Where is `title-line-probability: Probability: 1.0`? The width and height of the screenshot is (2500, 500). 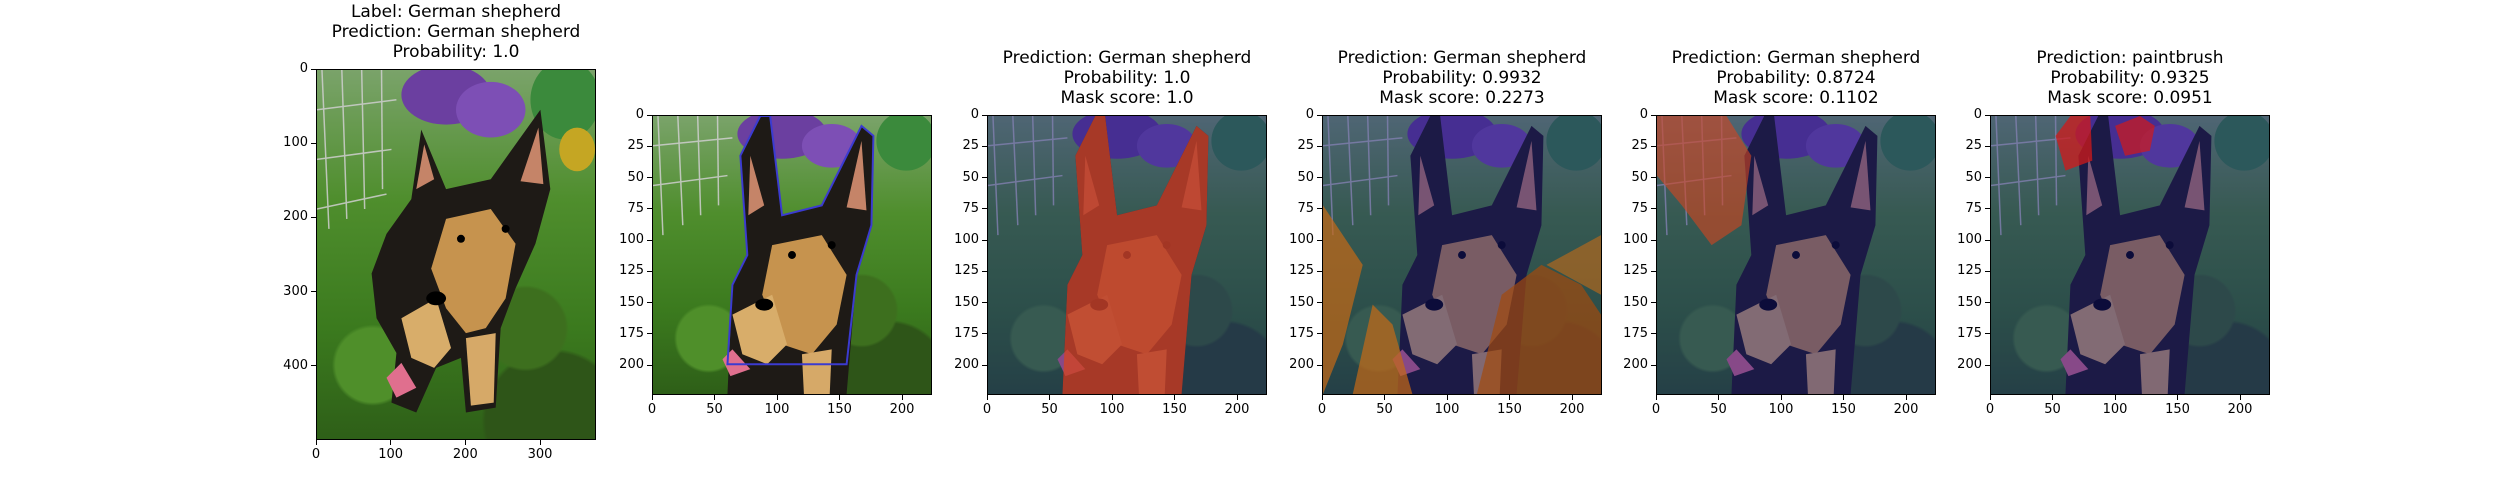
title-line-probability: Probability: 1.0 is located at coordinates (456, 52).